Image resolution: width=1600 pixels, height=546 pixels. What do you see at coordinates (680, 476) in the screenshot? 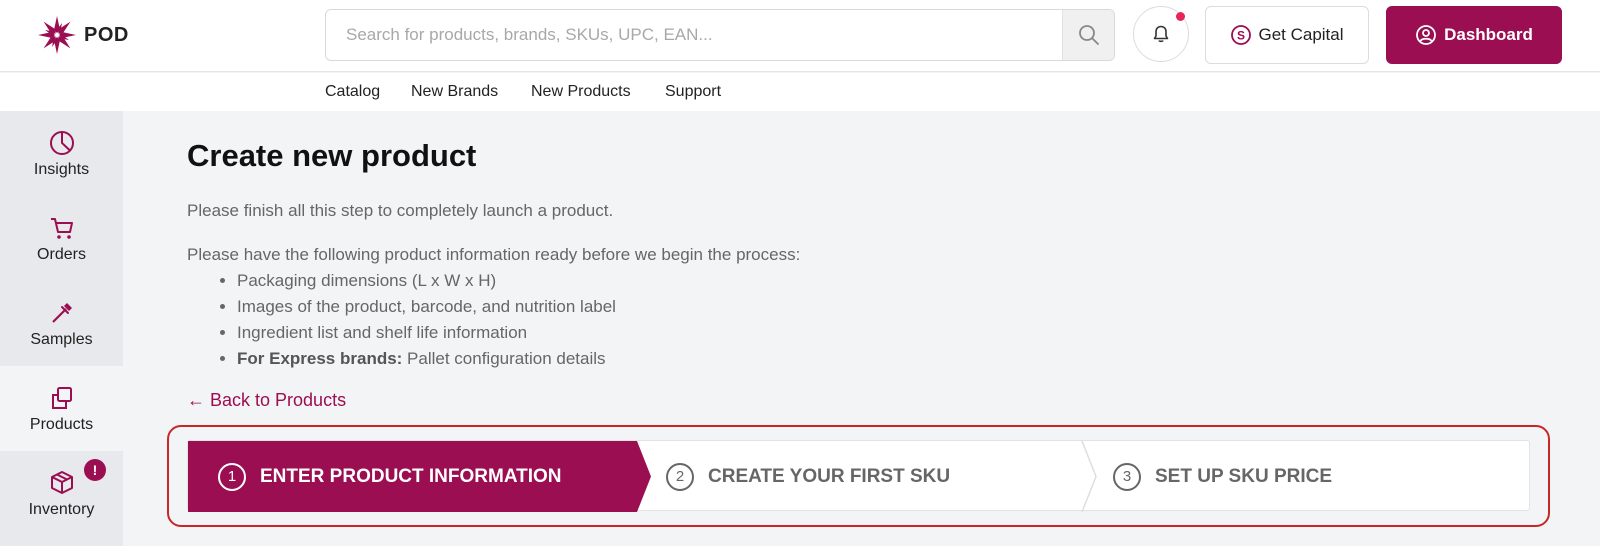
I see `step-number: 2` at bounding box center [680, 476].